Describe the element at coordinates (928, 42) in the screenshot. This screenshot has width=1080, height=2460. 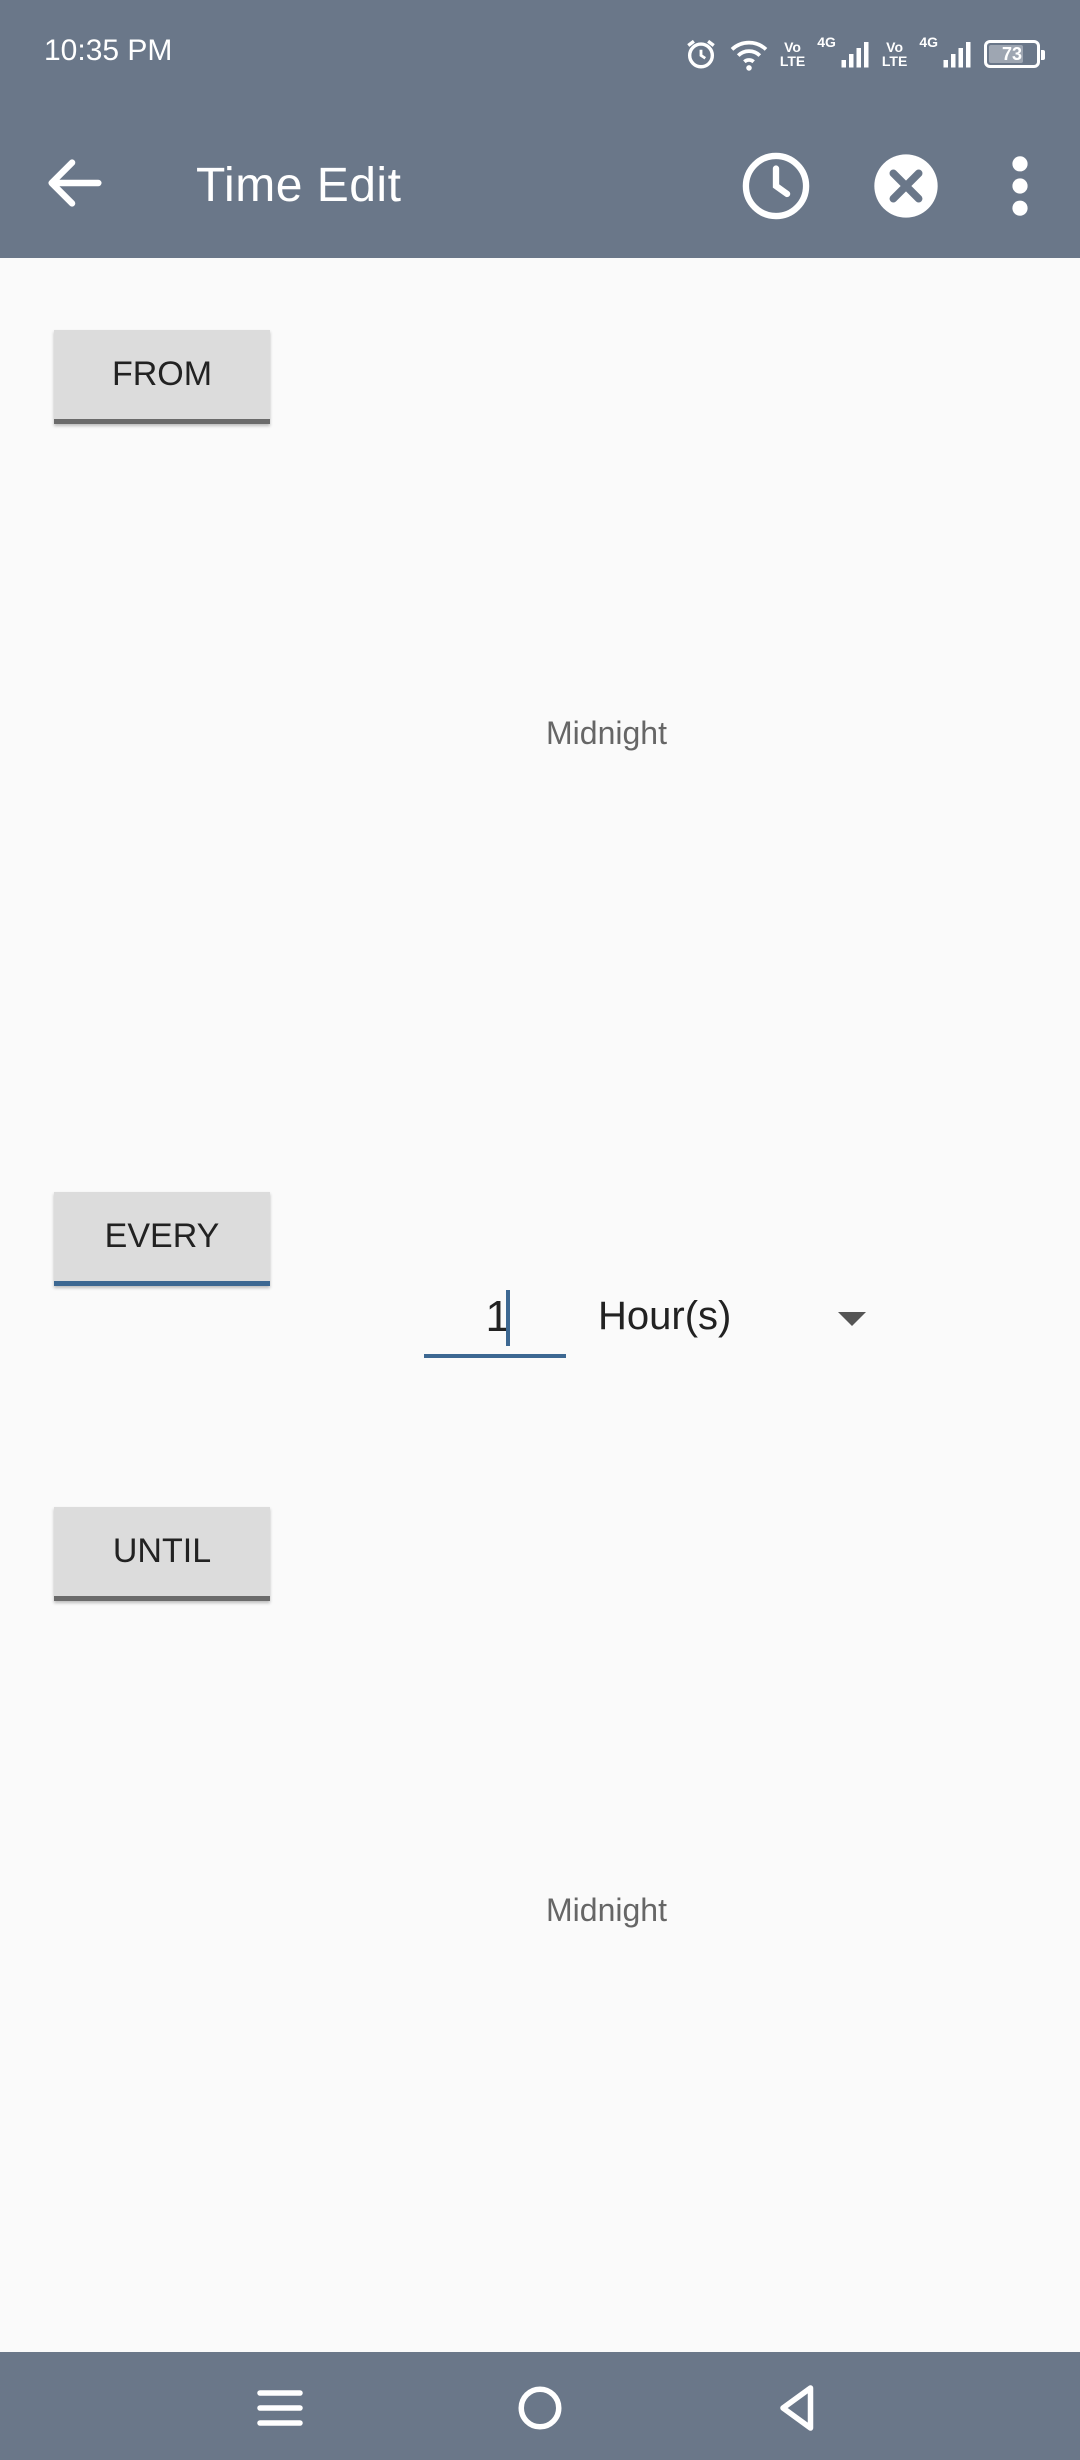
I see `network-type-2: 4G` at that location.